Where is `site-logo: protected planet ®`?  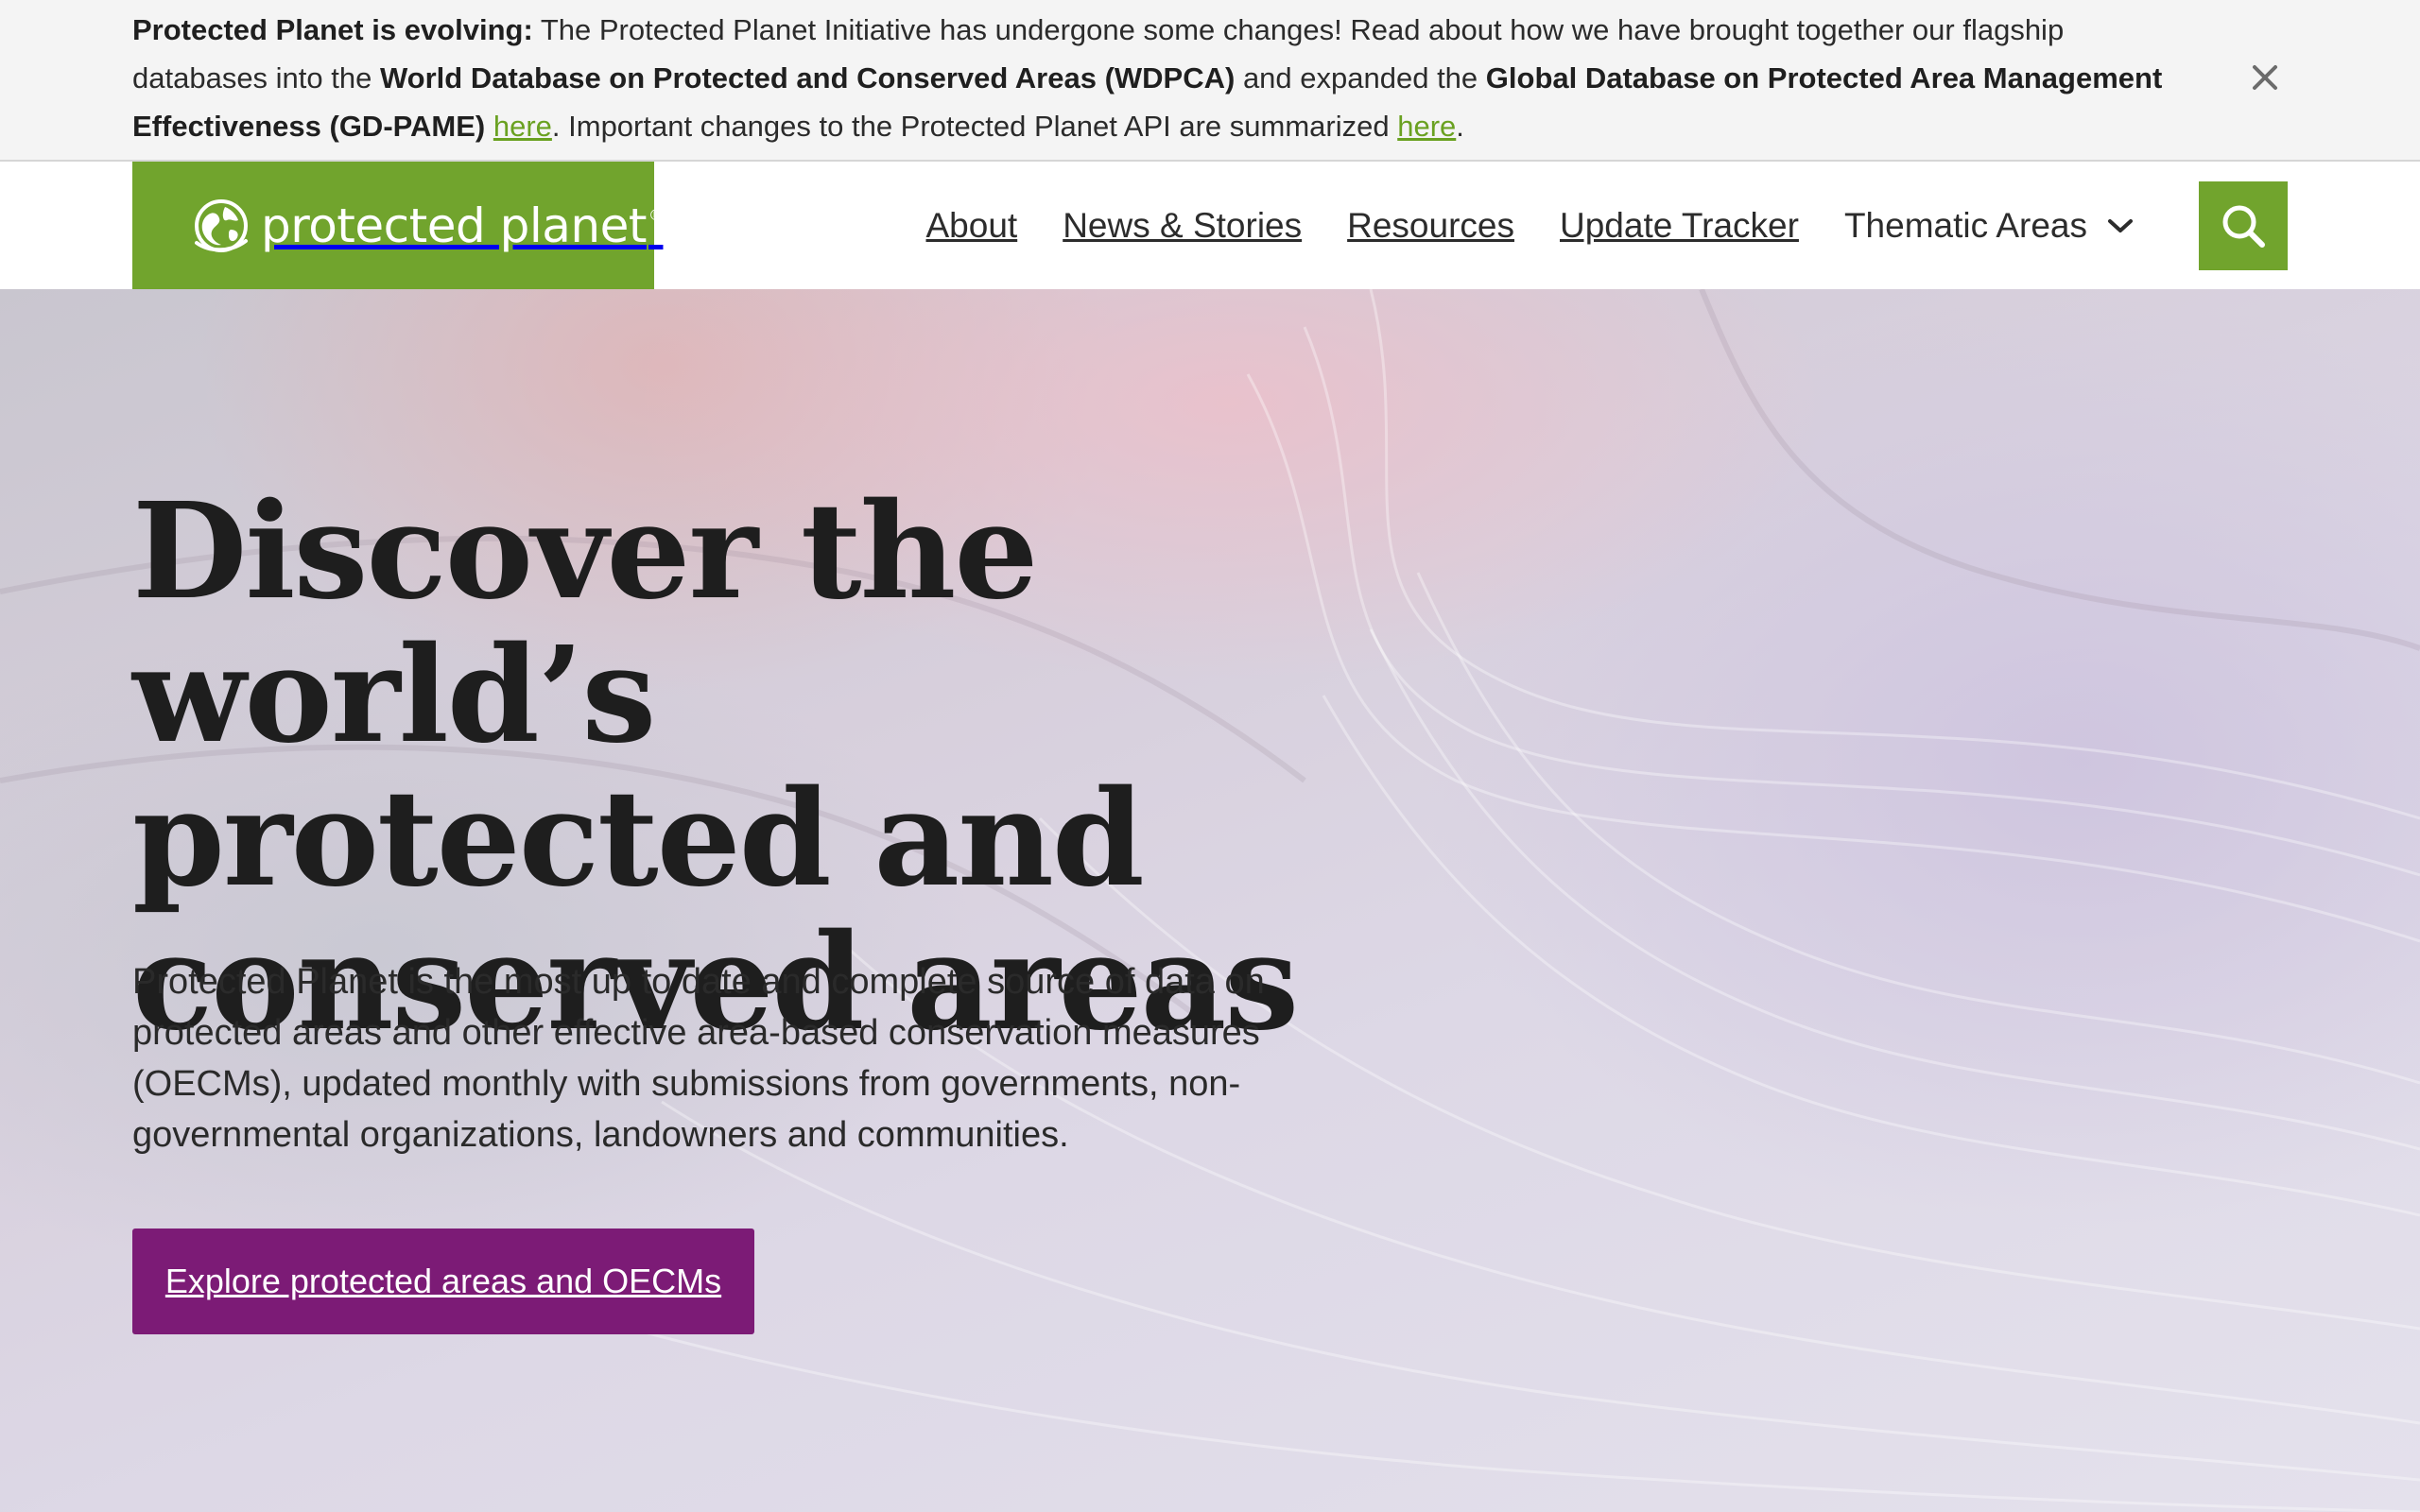 site-logo: protected planet ® is located at coordinates (398, 225).